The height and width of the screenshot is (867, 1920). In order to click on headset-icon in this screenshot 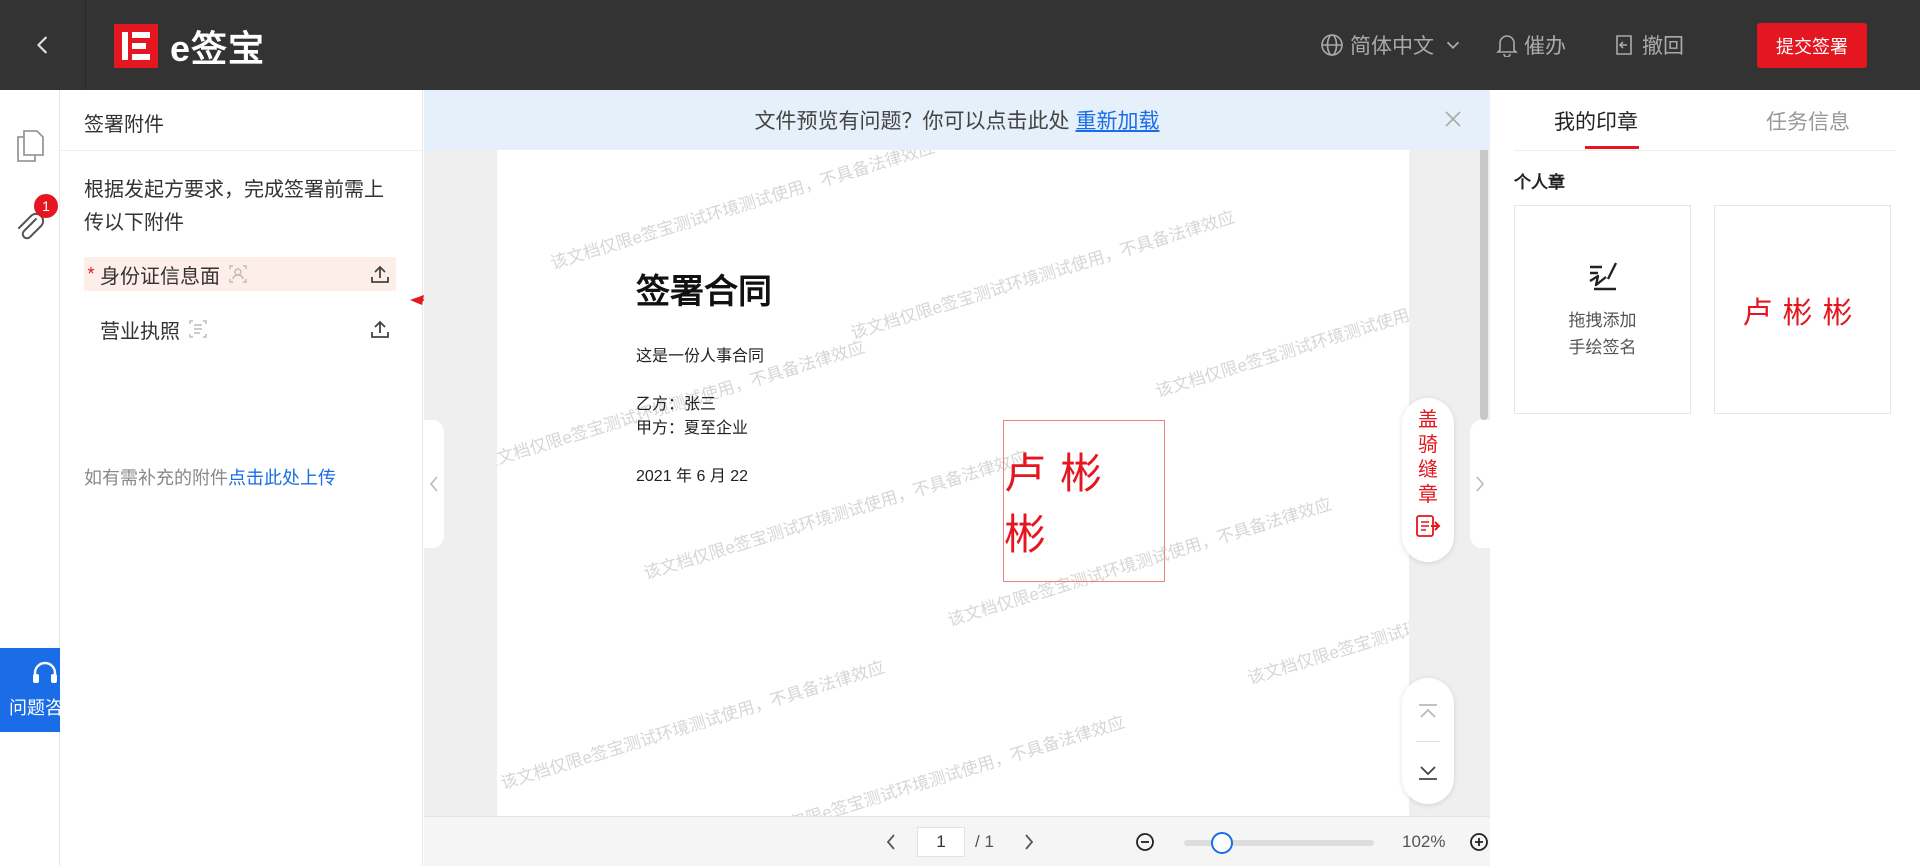, I will do `click(45, 672)`.